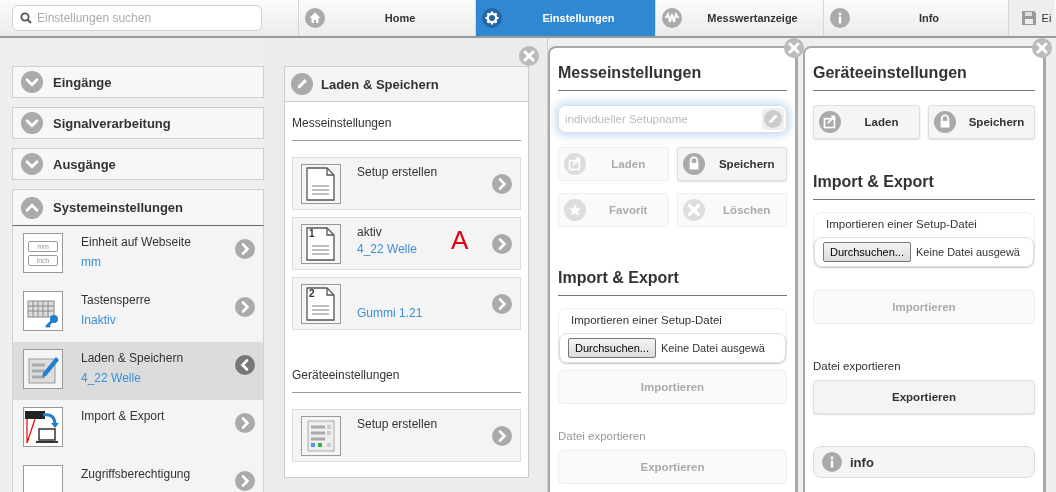  Describe the element at coordinates (43, 311) in the screenshot. I see `keyboard-key-icon` at that location.